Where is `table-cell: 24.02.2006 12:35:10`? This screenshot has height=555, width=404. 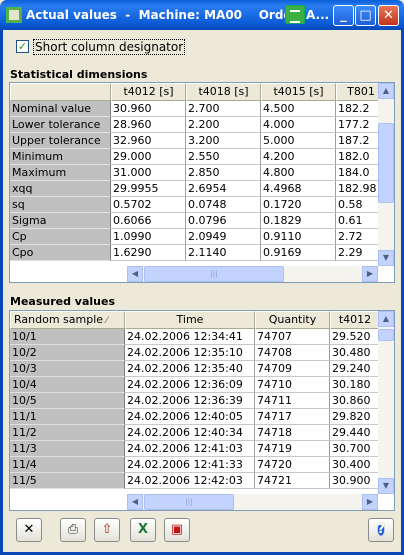 table-cell: 24.02.2006 12:35:10 is located at coordinates (190, 353).